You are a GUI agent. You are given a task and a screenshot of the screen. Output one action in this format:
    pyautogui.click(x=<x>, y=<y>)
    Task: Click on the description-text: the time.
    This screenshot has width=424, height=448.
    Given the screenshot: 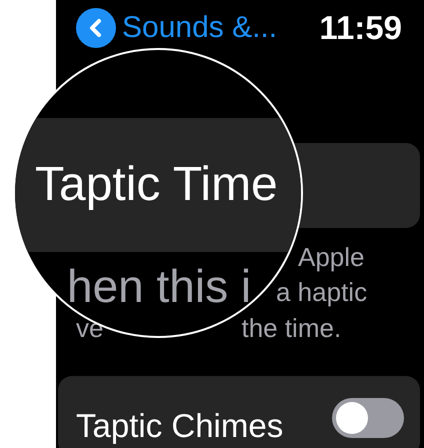 What is the action you would take?
    pyautogui.click(x=291, y=328)
    